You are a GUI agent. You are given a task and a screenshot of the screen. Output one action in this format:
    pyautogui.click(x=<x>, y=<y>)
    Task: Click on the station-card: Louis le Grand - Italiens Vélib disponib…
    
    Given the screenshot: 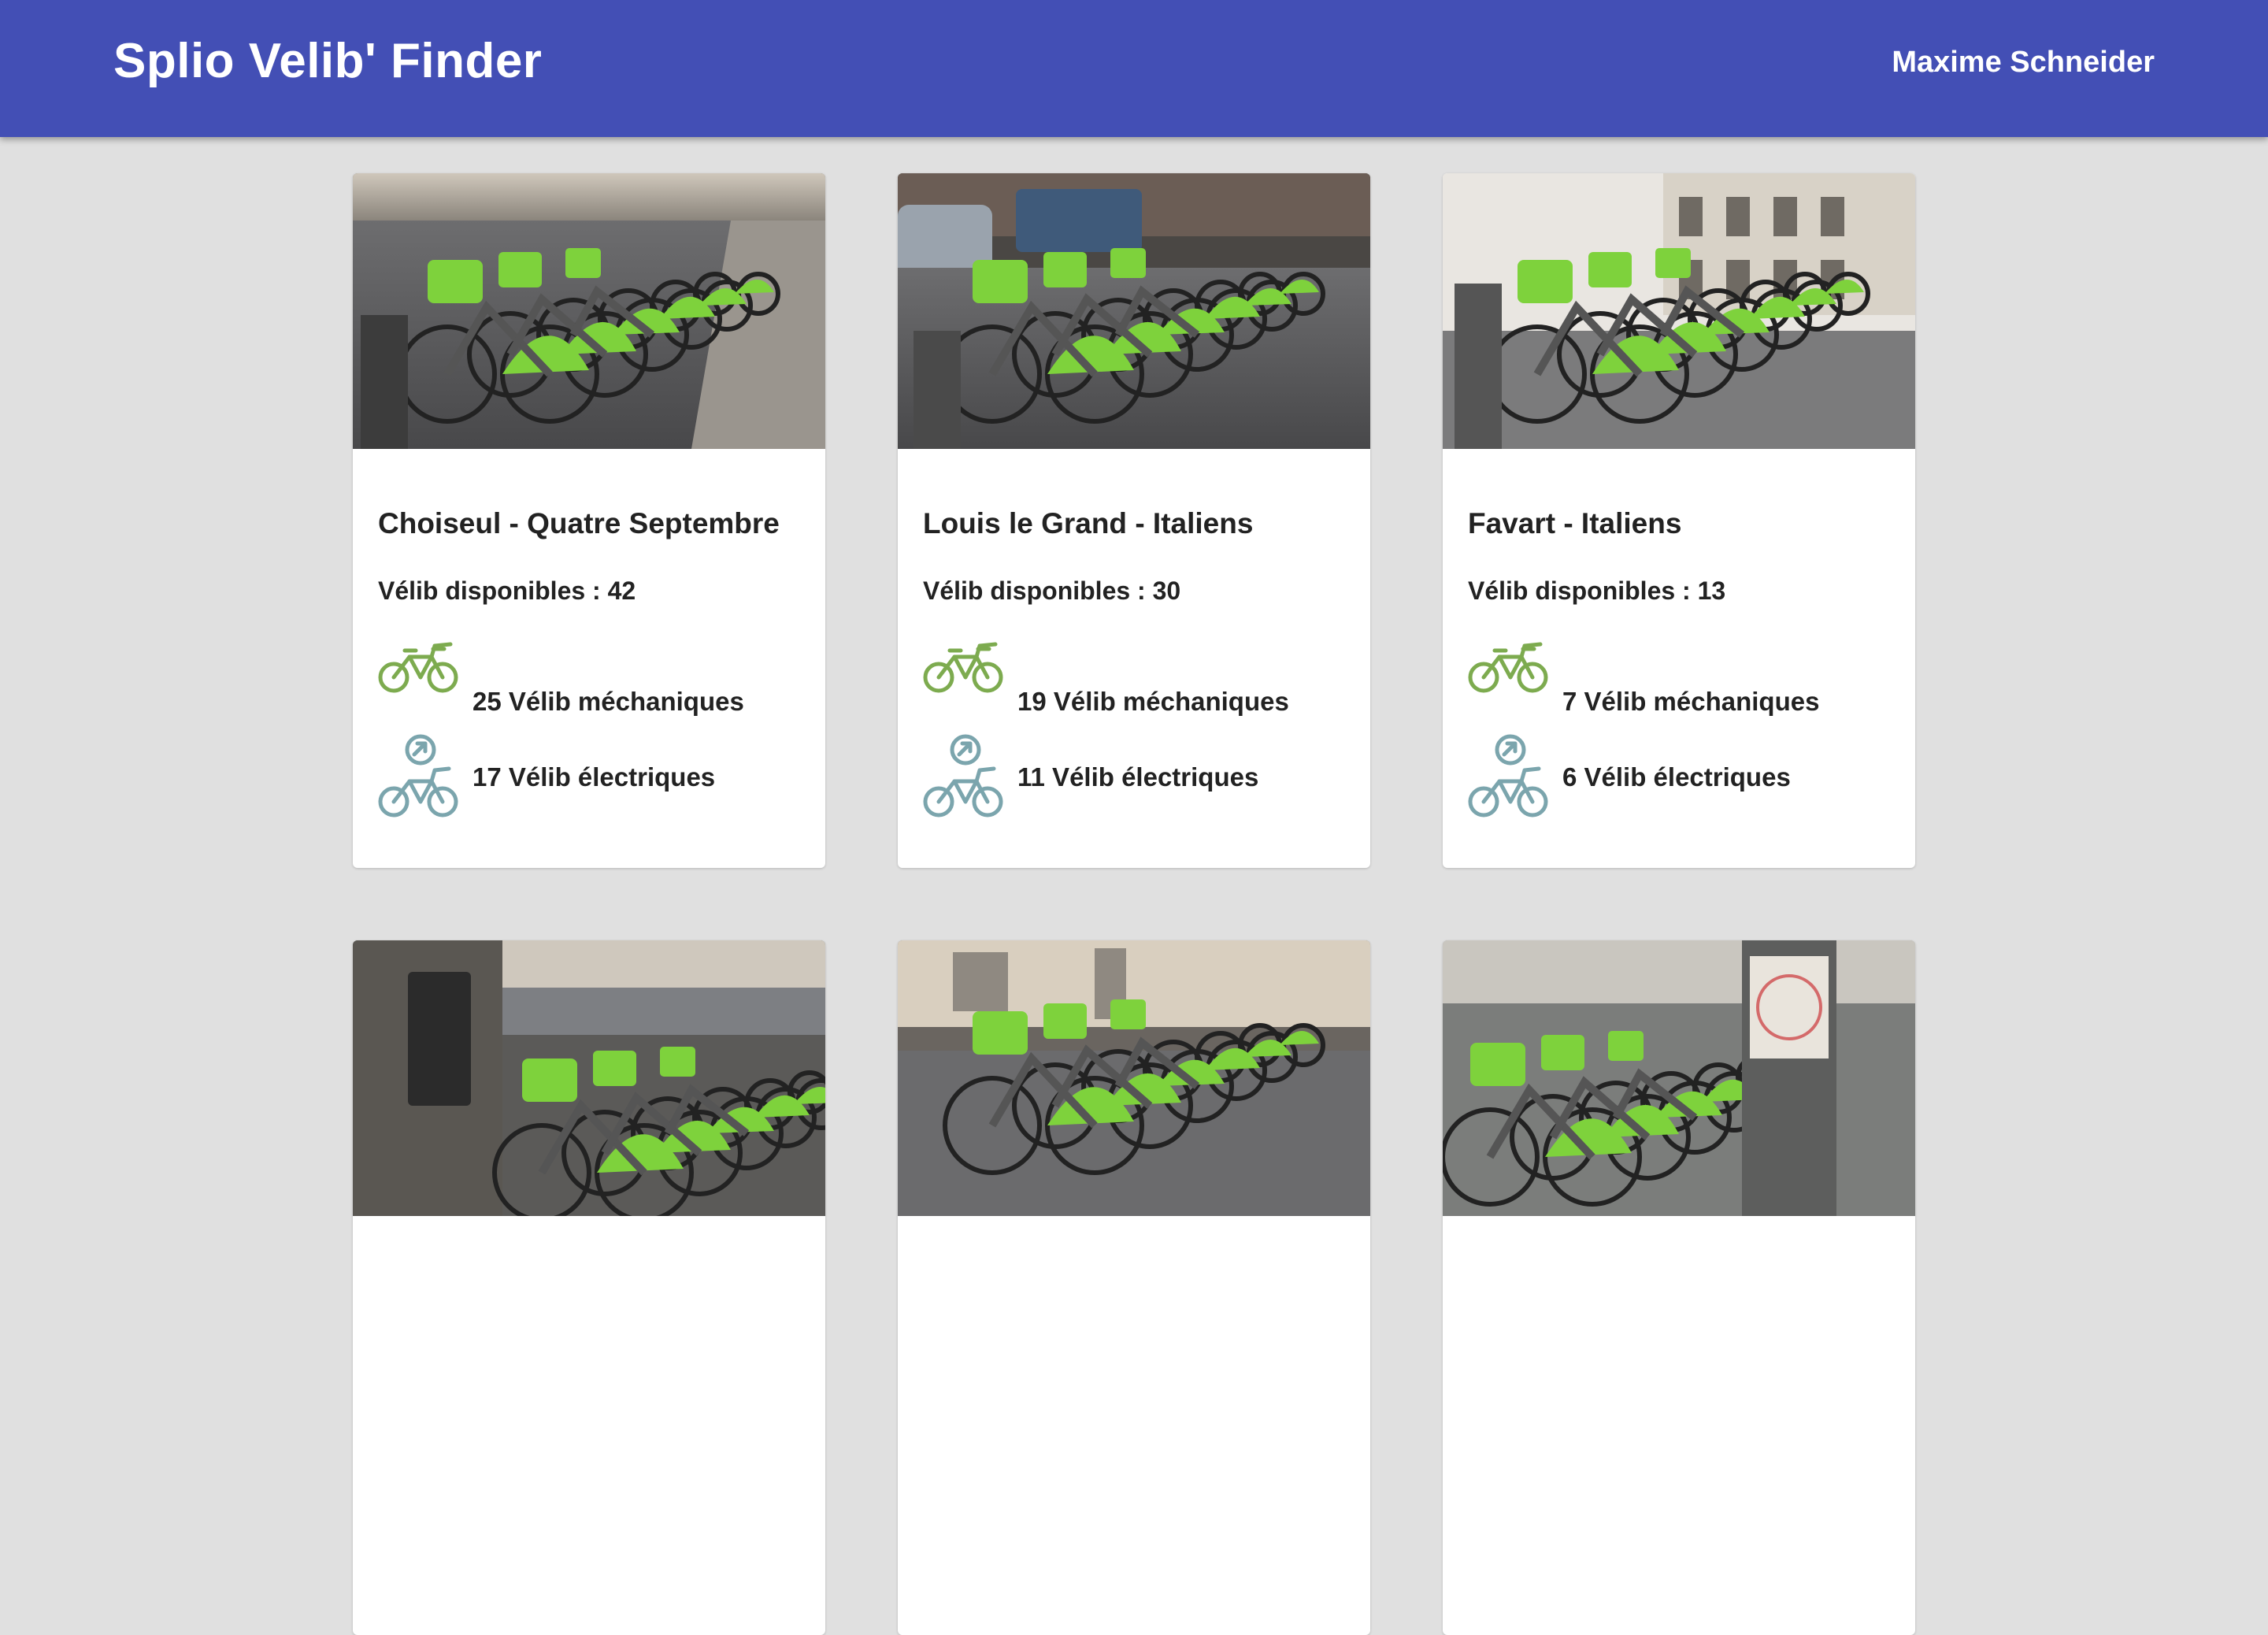 What is the action you would take?
    pyautogui.click(x=1134, y=520)
    